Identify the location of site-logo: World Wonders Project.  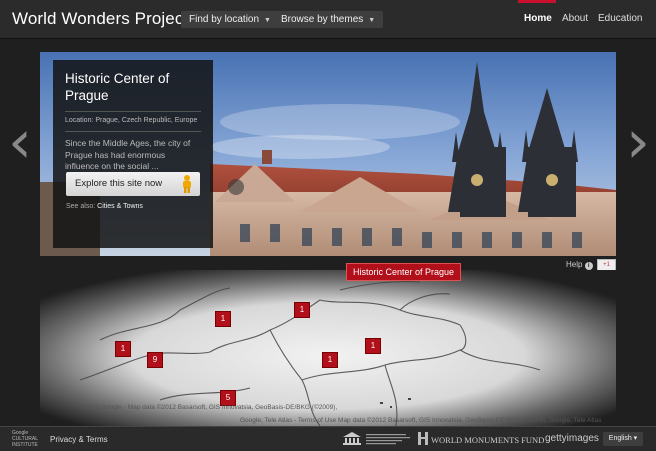
(100, 19).